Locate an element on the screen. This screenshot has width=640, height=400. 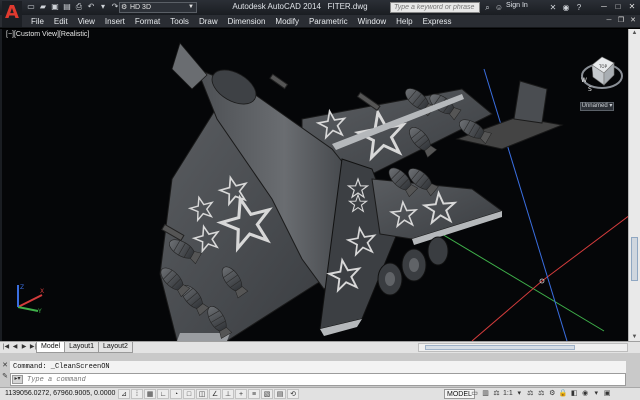
chevron-down-icon: ▼ is located at coordinates (191, 7).